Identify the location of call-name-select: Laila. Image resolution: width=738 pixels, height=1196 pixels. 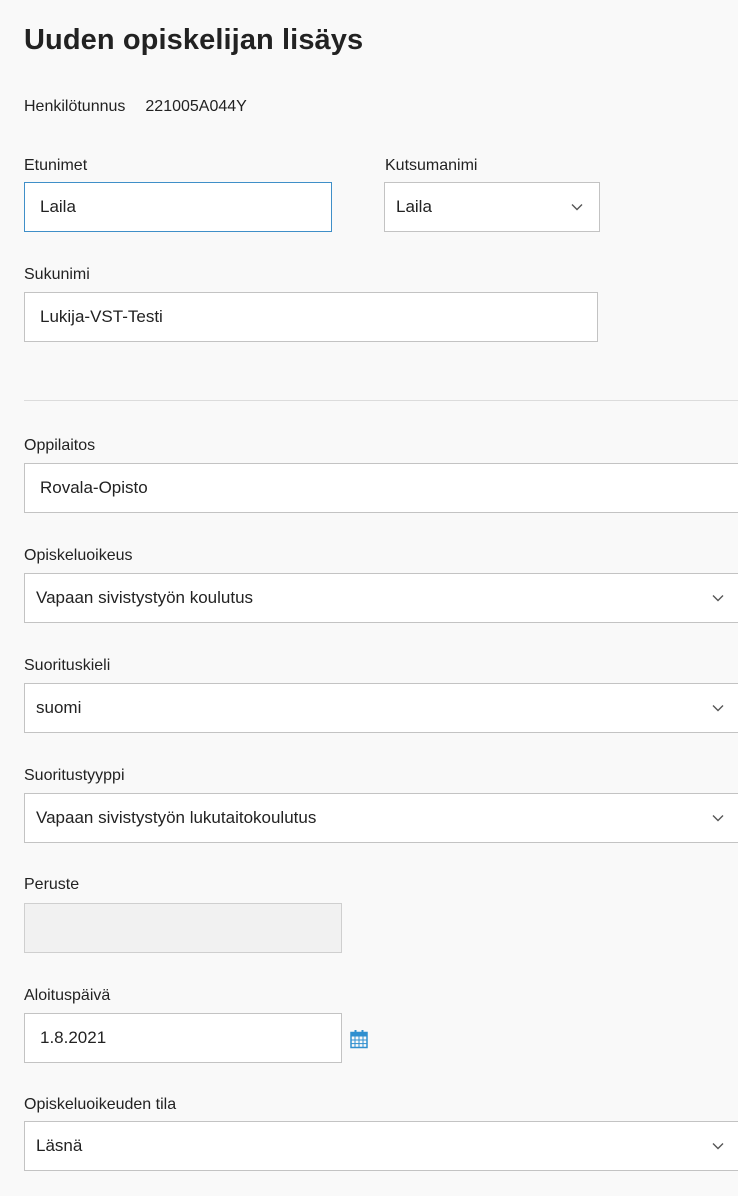
(492, 207).